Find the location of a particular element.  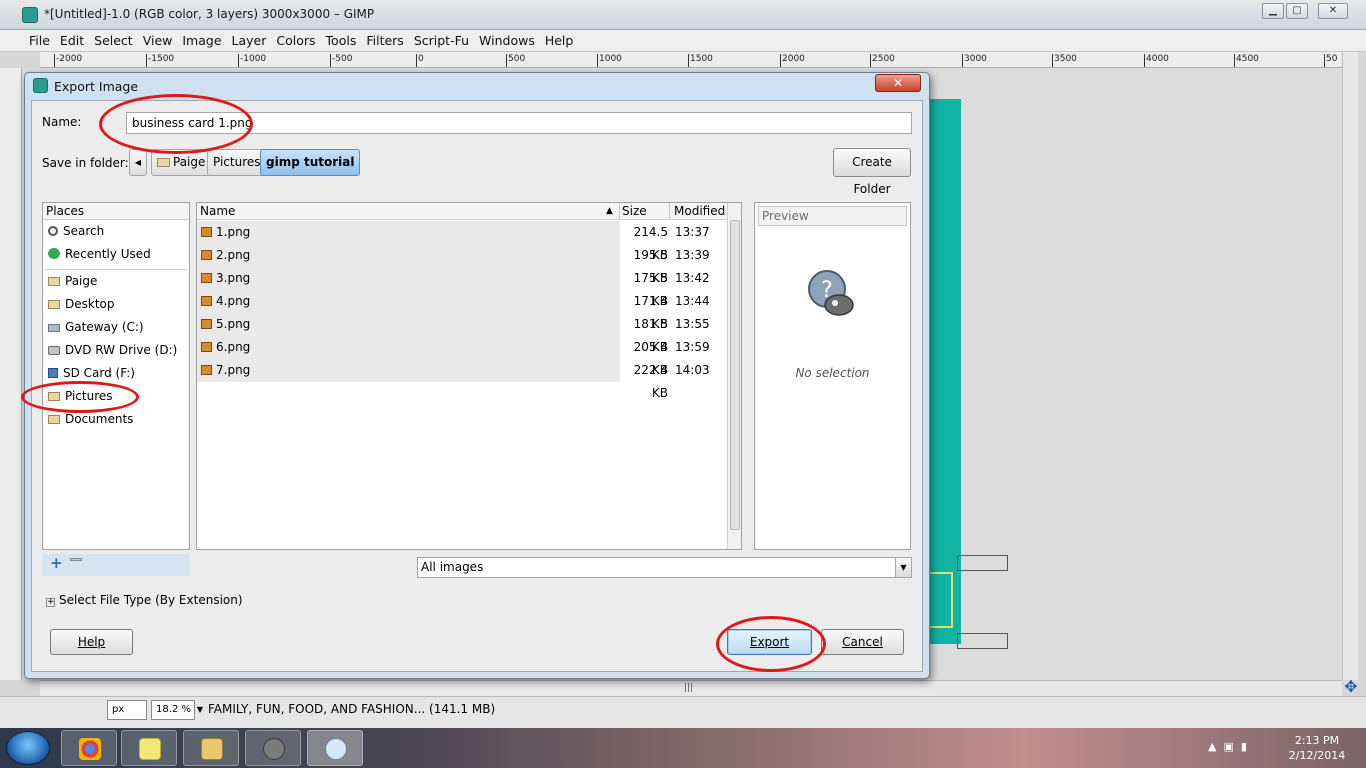

menu-view: View is located at coordinates (160, 40).